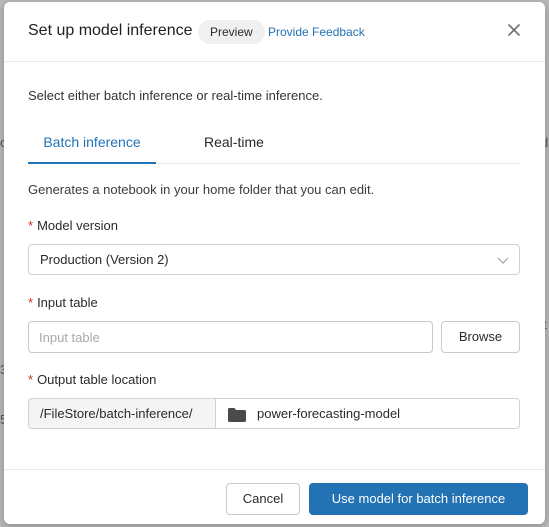 The width and height of the screenshot is (549, 527). Describe the element at coordinates (329, 413) in the screenshot. I see `output-table-value: power-forecasting-model` at that location.